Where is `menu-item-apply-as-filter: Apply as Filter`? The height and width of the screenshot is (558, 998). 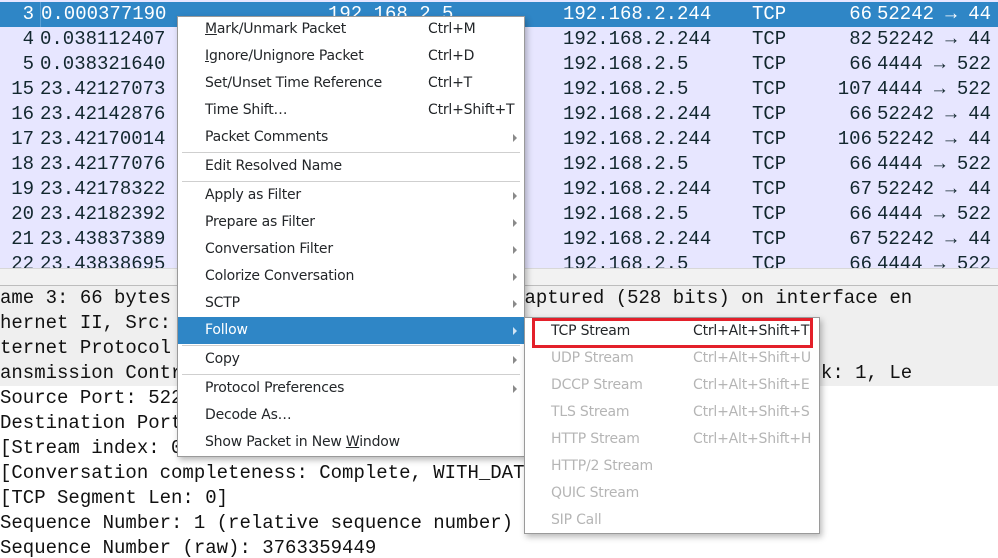 menu-item-apply-as-filter: Apply as Filter is located at coordinates (351, 195).